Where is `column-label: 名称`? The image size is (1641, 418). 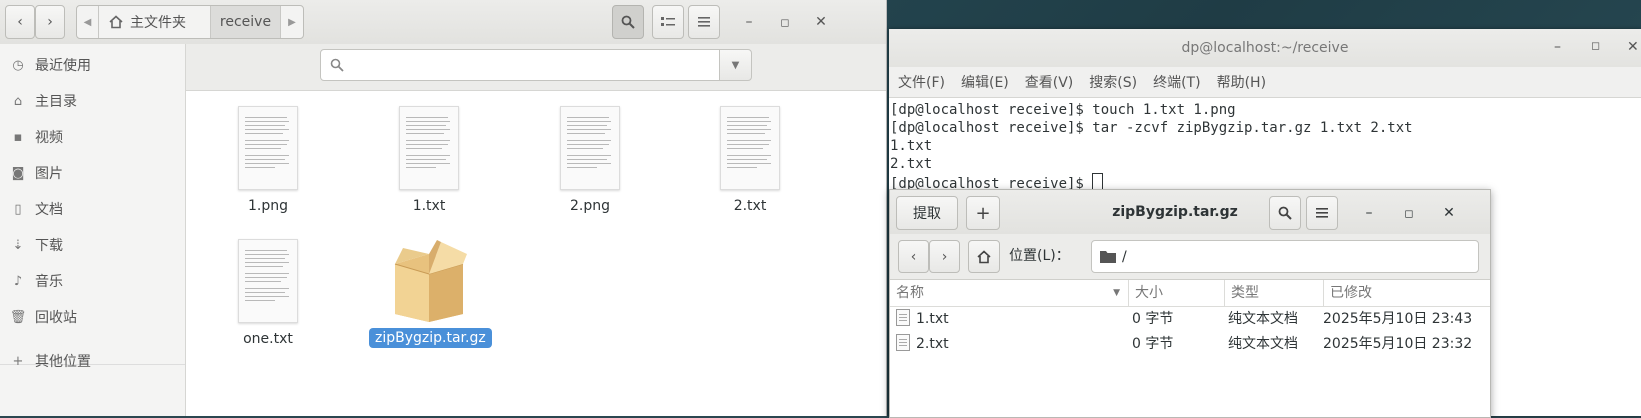
column-label: 名称 is located at coordinates (910, 293).